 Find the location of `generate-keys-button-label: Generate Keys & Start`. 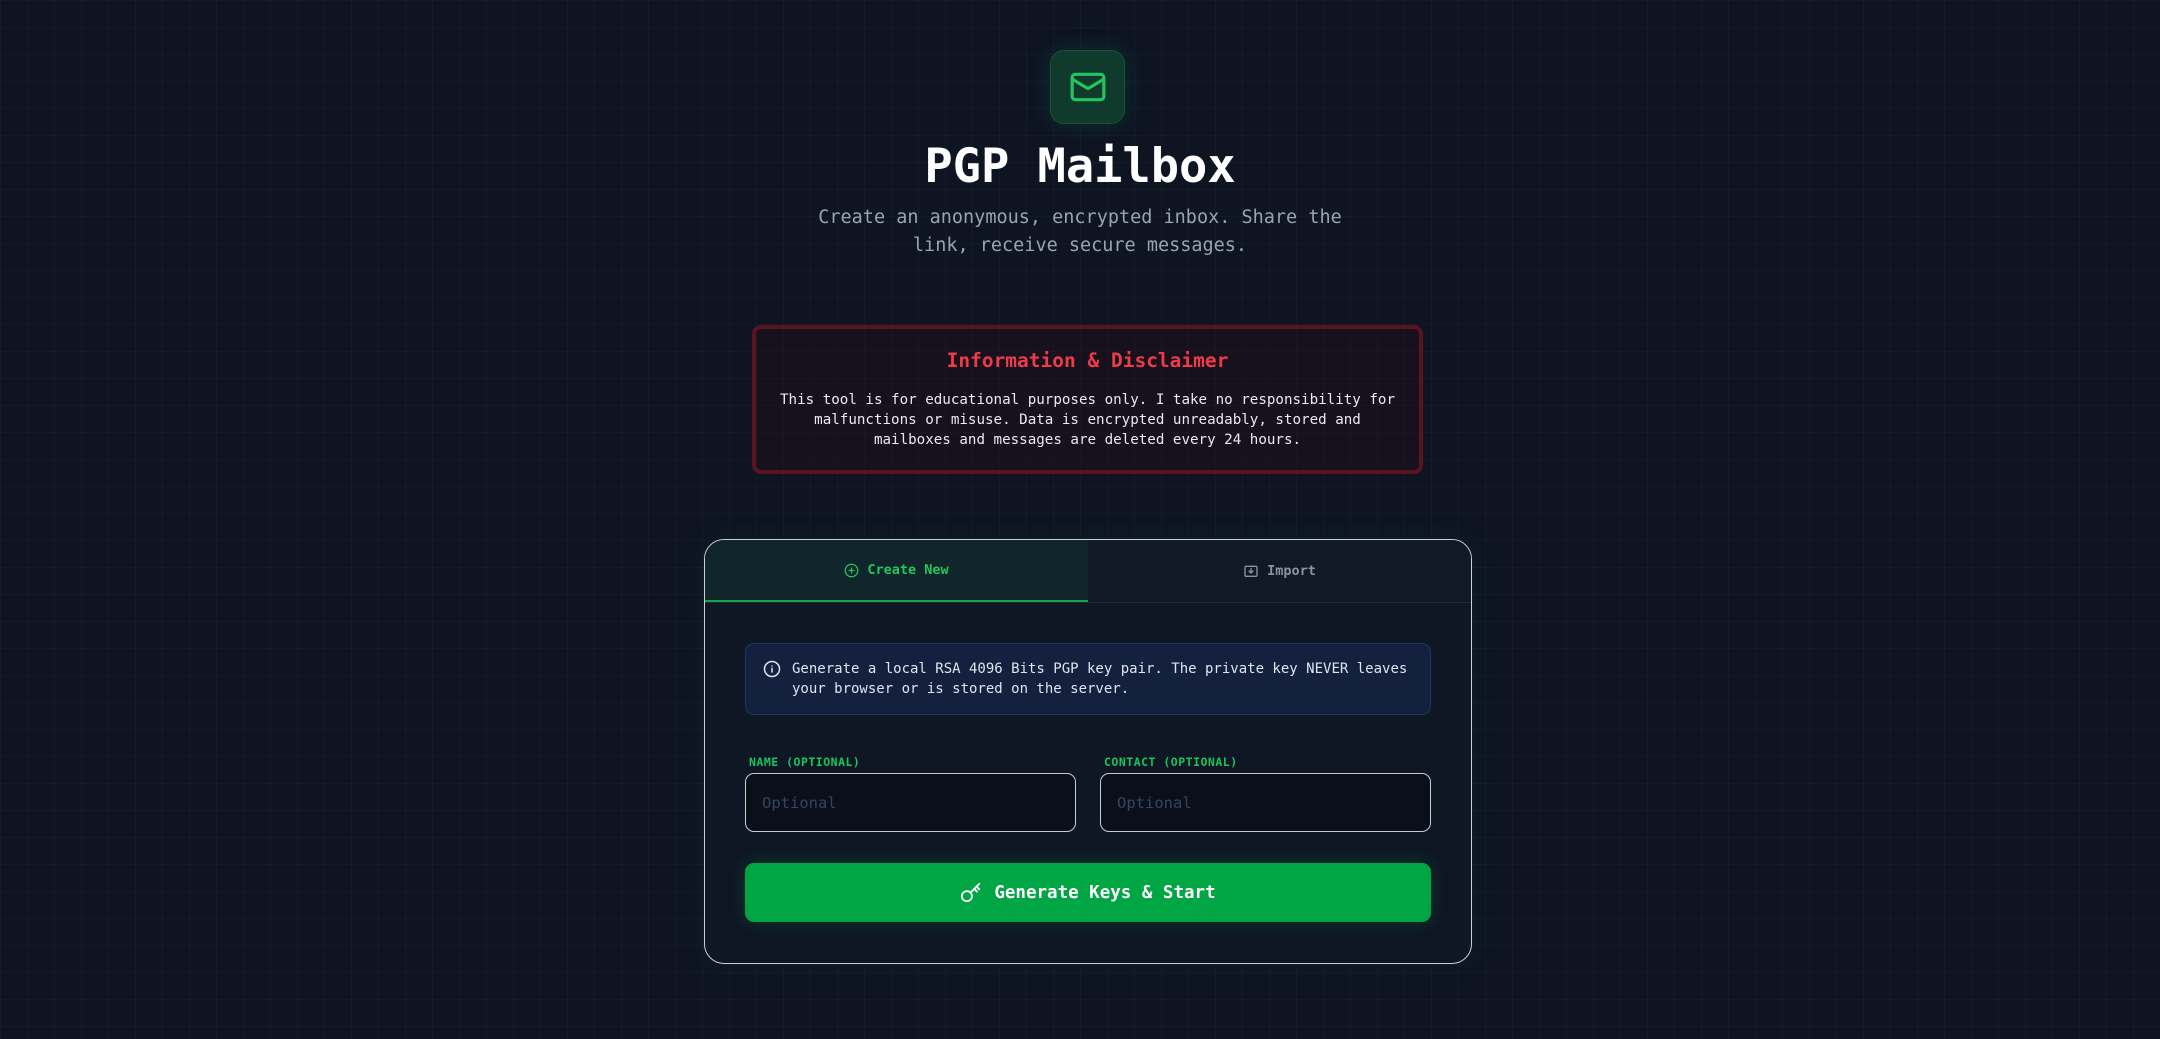

generate-keys-button-label: Generate Keys & Start is located at coordinates (1105, 892).